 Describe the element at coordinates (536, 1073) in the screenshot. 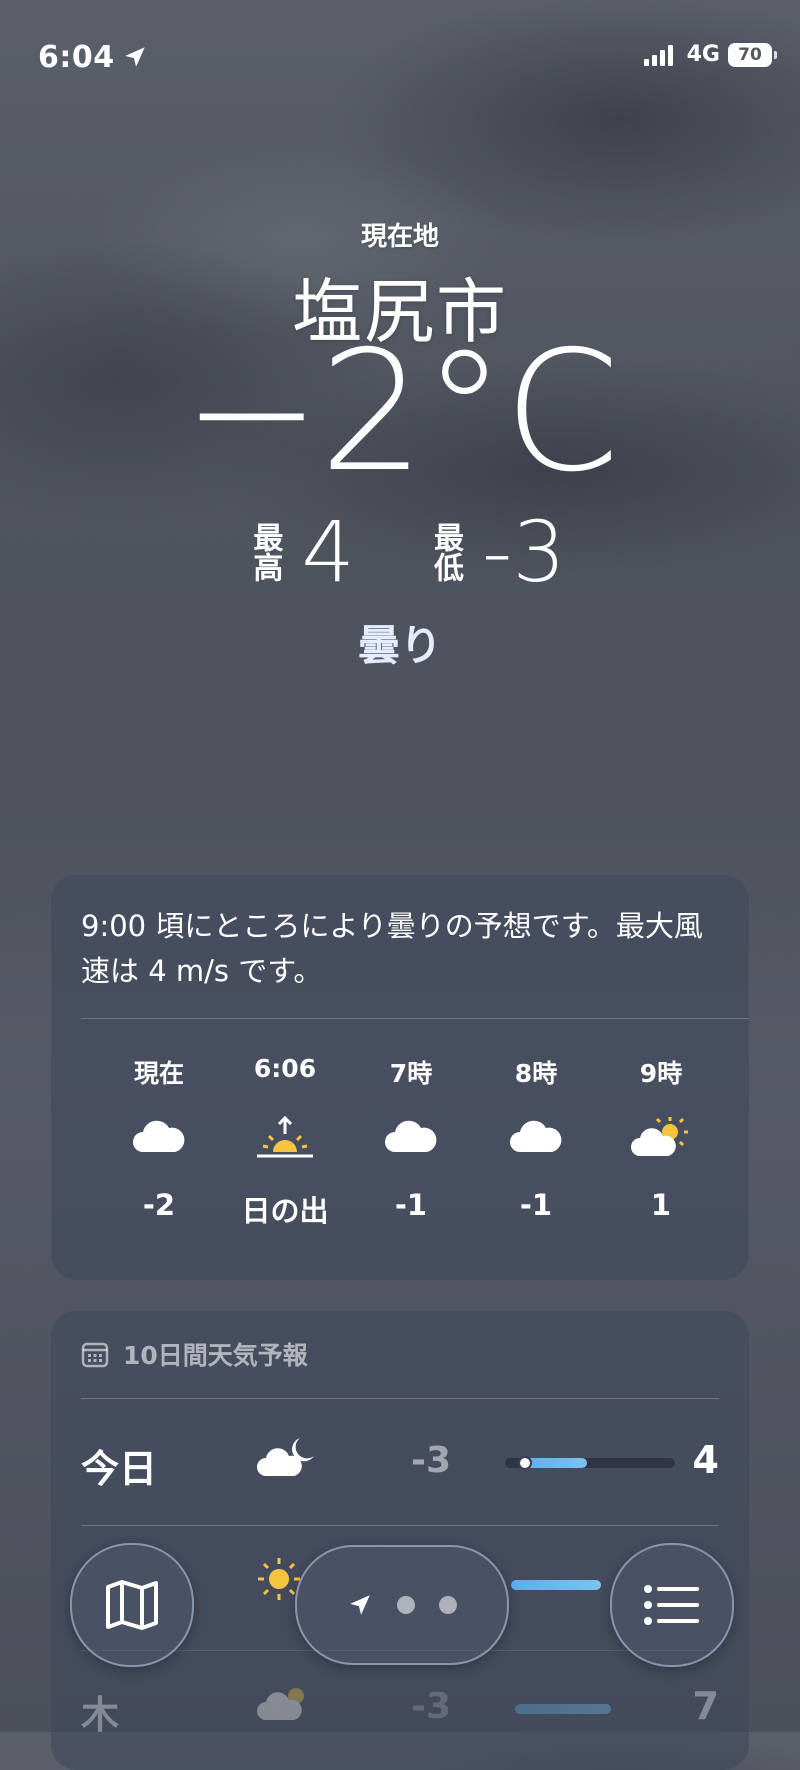

I see `hour-label: 8時` at that location.